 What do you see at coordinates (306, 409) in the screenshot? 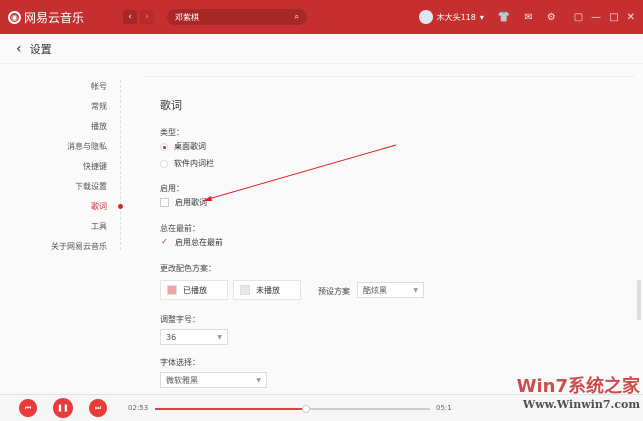
I see `progress-knob` at bounding box center [306, 409].